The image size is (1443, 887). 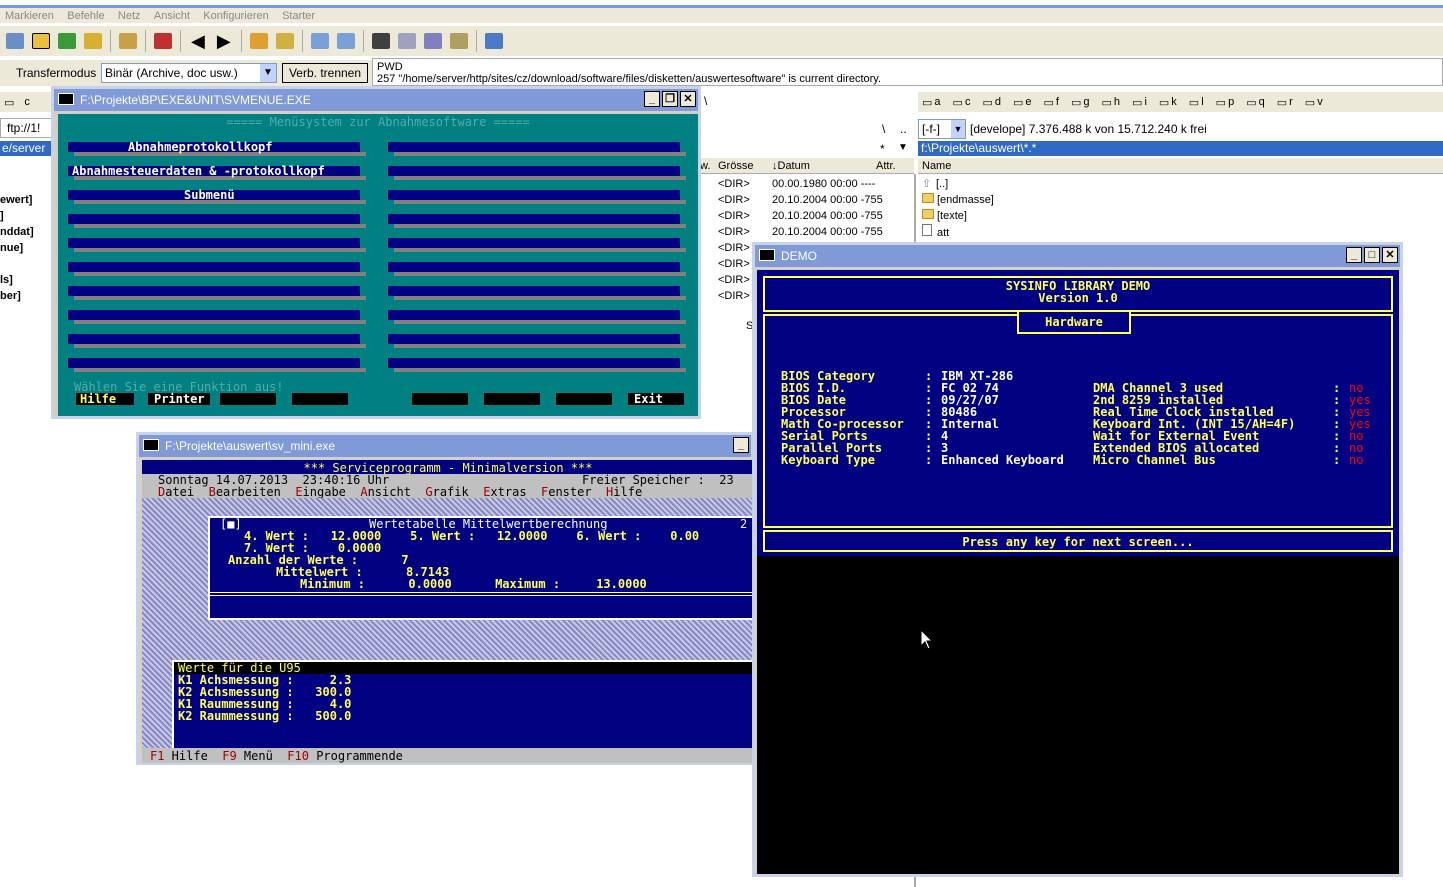 What do you see at coordinates (17, 296) in the screenshot?
I see `list-item: ber]` at bounding box center [17, 296].